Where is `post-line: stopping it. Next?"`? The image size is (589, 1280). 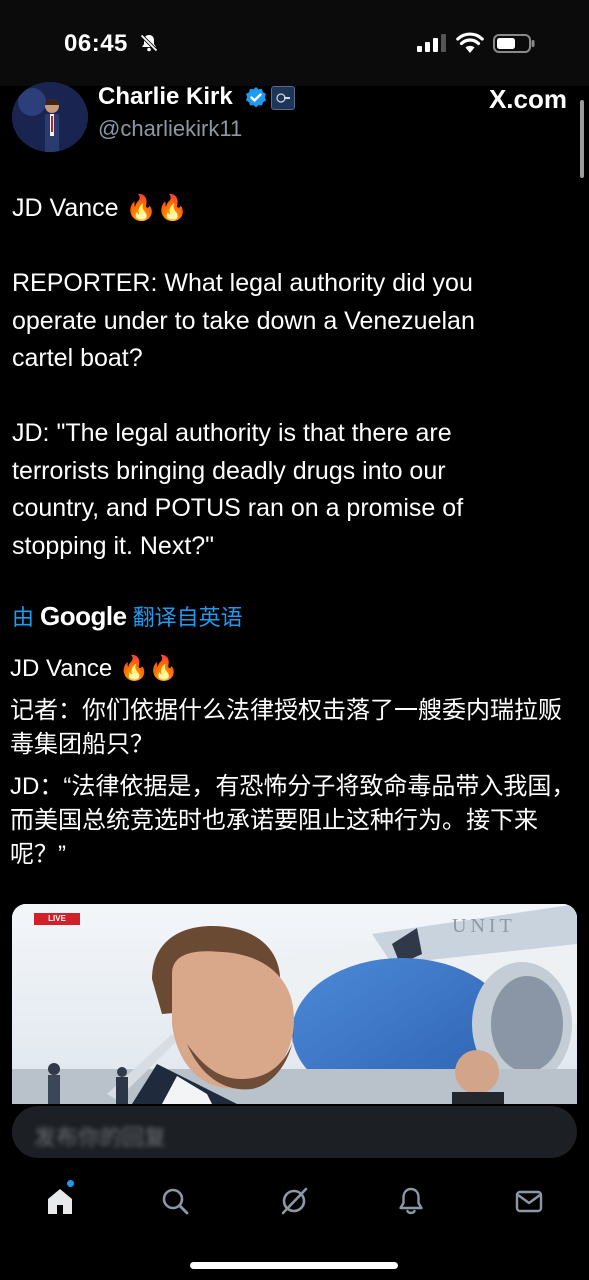 post-line: stopping it. Next?" is located at coordinates (113, 545).